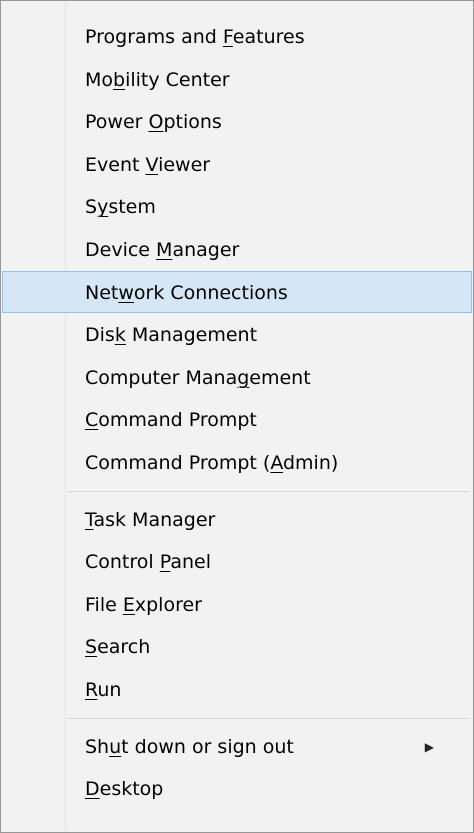 The width and height of the screenshot is (474, 833). I want to click on menu-item-mobility-center: Mobility Center, so click(237, 79).